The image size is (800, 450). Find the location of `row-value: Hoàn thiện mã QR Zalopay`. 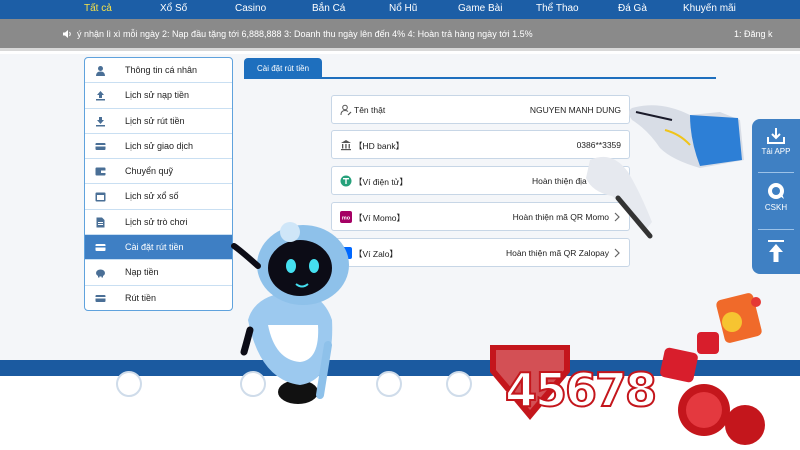

row-value: Hoàn thiện mã QR Zalopay is located at coordinates (557, 253).